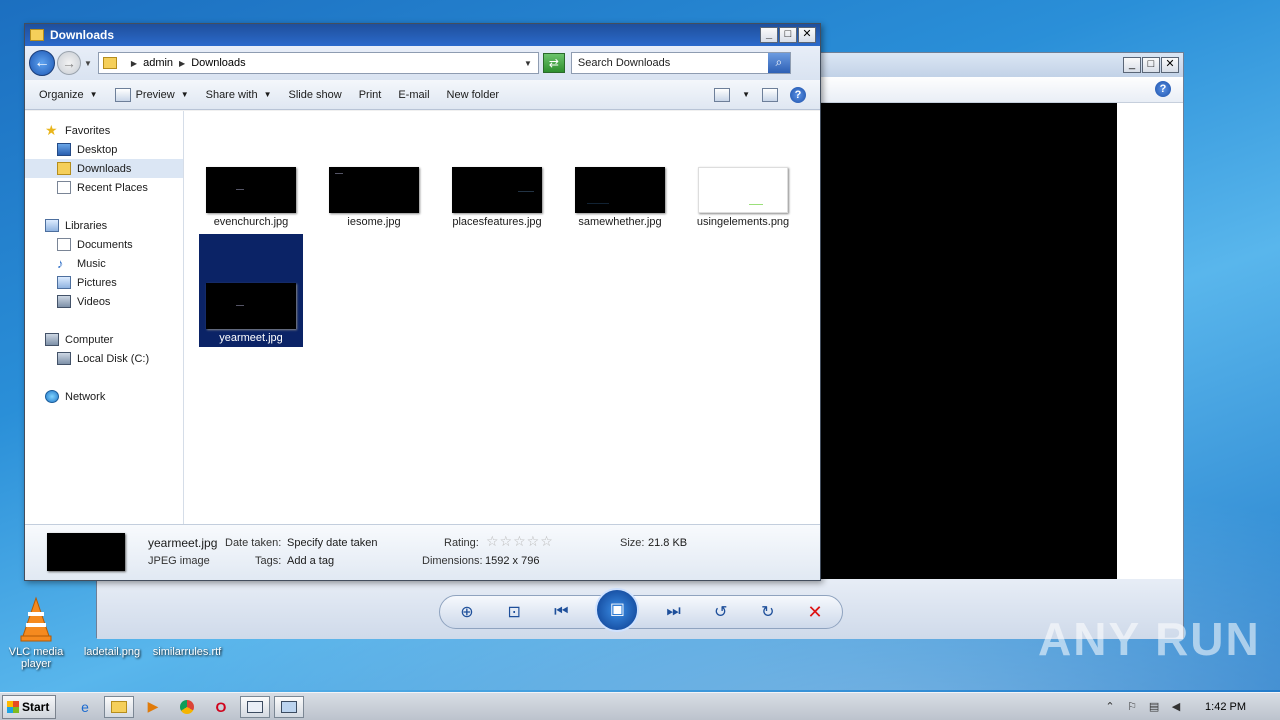  Describe the element at coordinates (119, 706) in the screenshot. I see `taskbar-explorer-icon` at that location.